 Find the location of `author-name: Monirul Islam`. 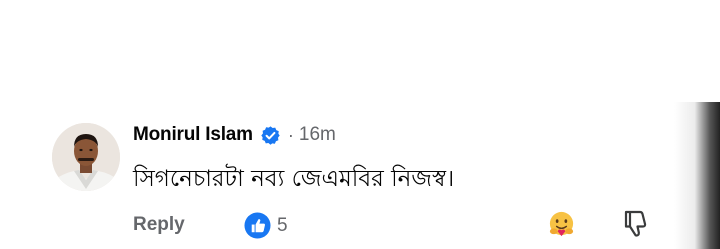

author-name: Monirul Islam is located at coordinates (193, 135).